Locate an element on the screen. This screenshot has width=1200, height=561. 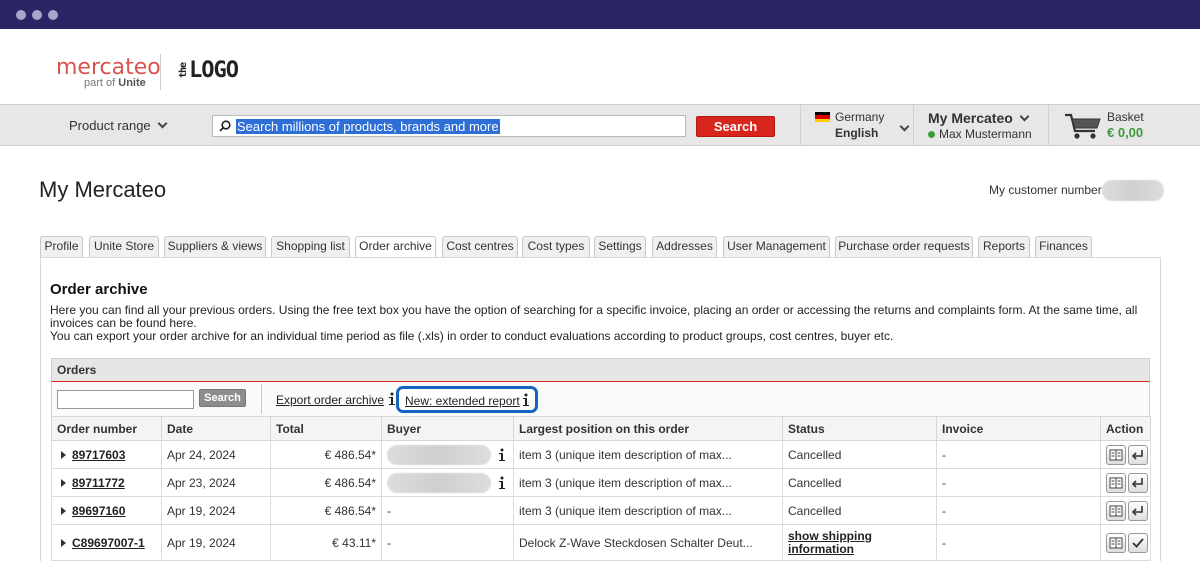
customer-number-redacted is located at coordinates (1133, 190).